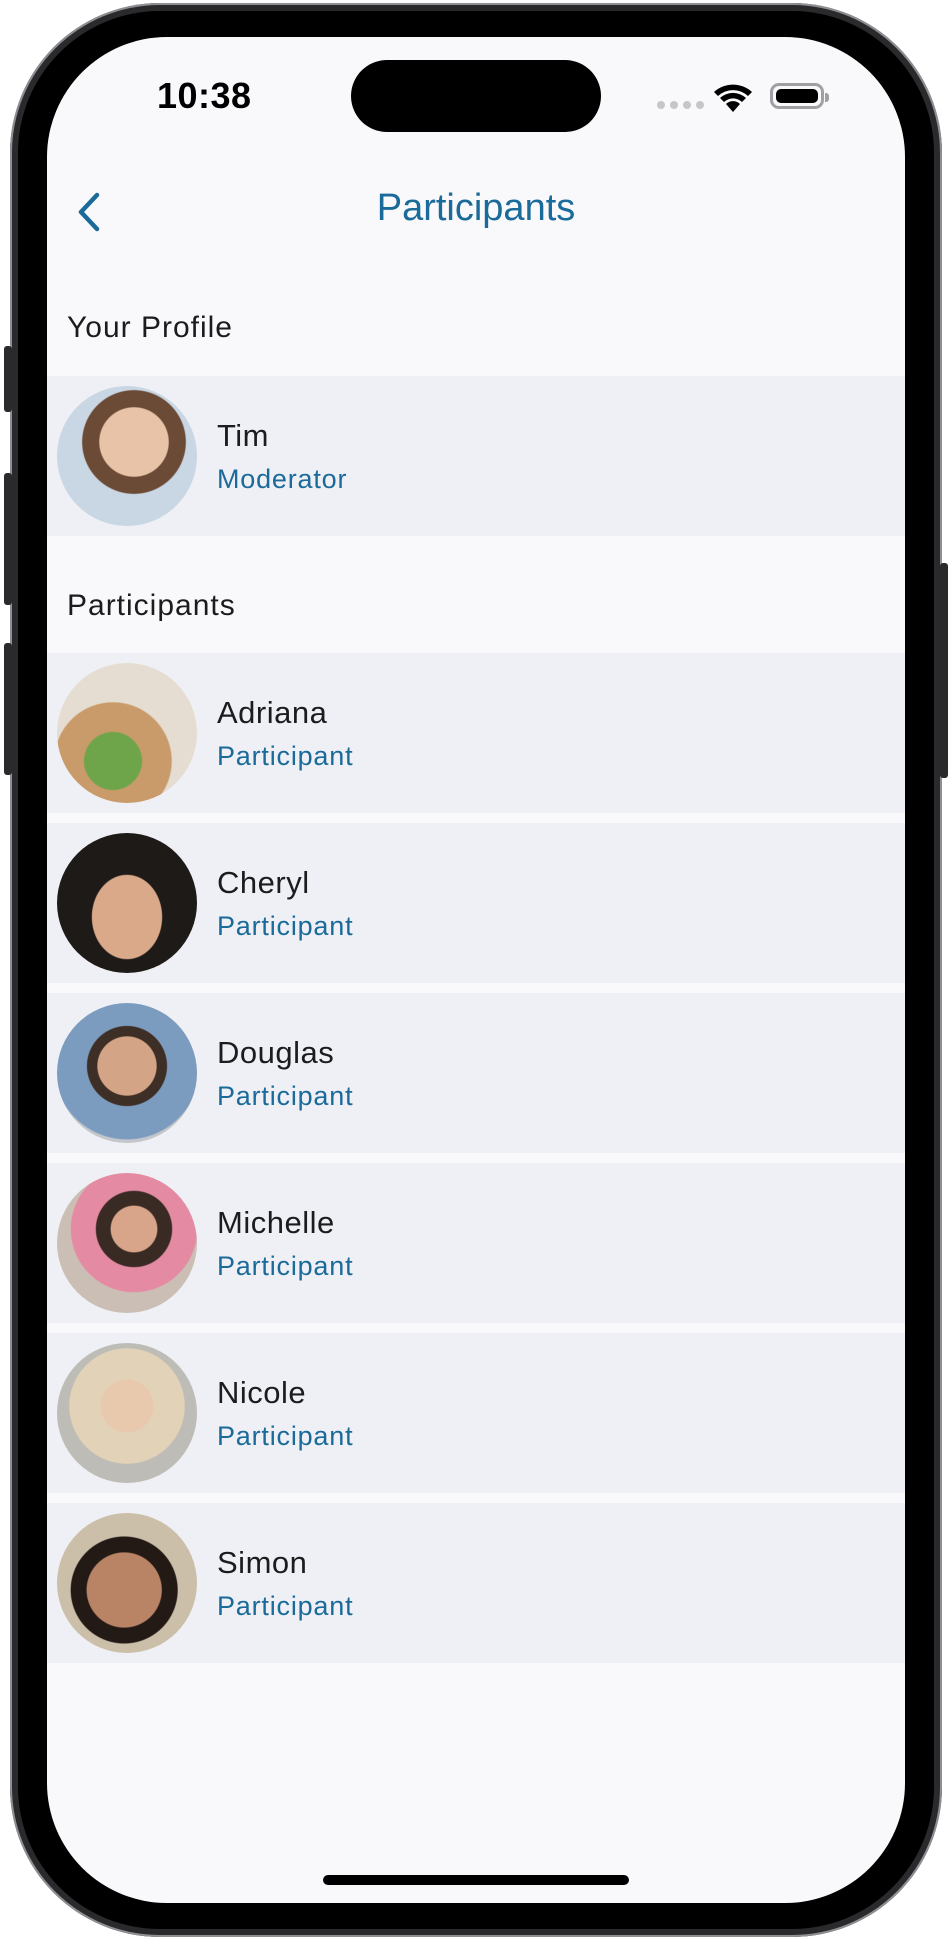  What do you see at coordinates (476, 456) in the screenshot?
I see `profile-row: Tim Moderator` at bounding box center [476, 456].